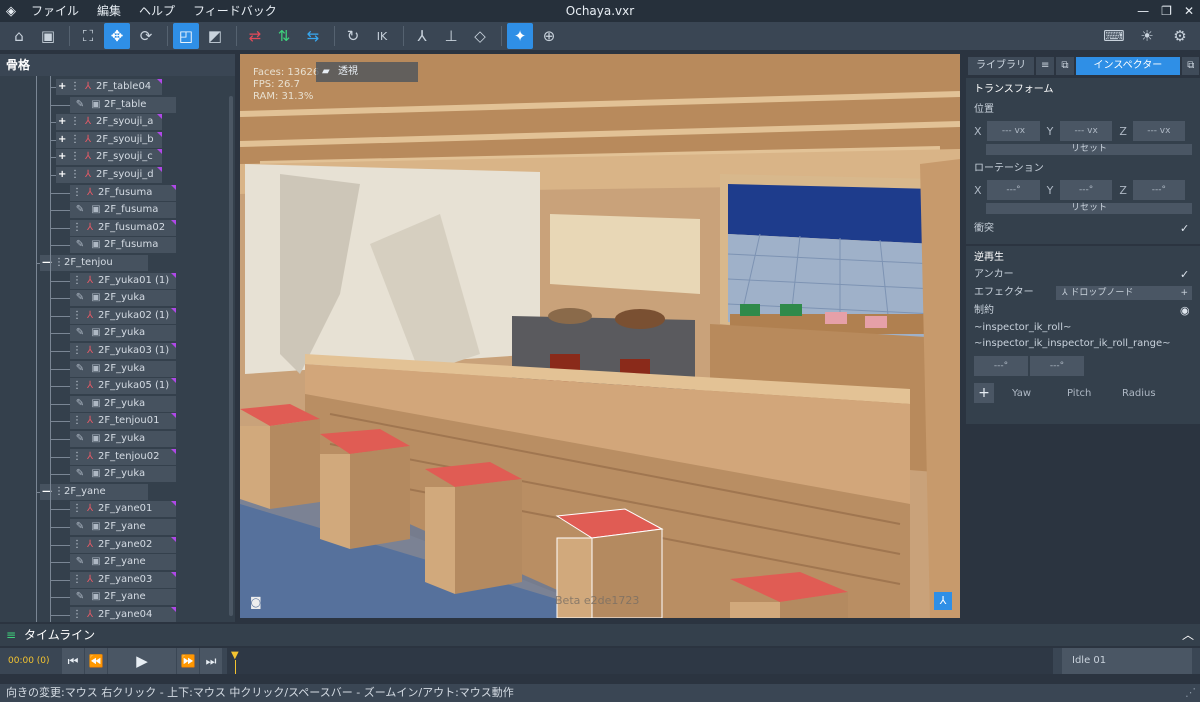  Describe the element at coordinates (88, 36) in the screenshot. I see `fit-view-icon: ⛶` at that location.